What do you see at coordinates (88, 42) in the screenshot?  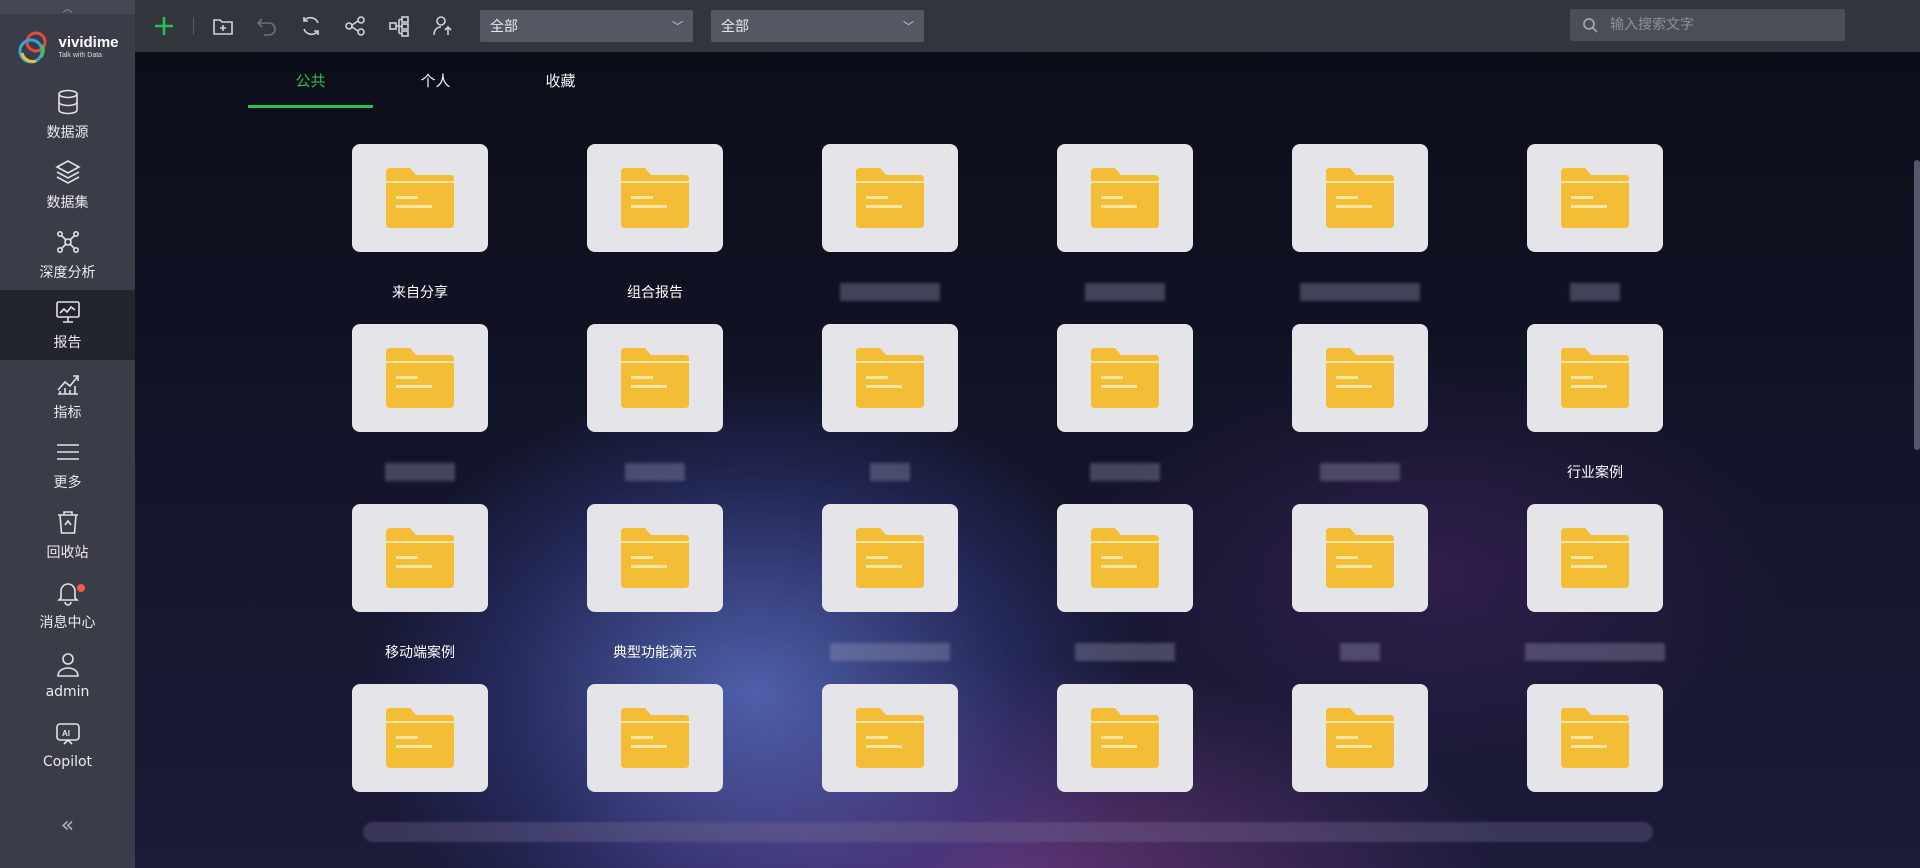 I see `brand-name: vividime` at bounding box center [88, 42].